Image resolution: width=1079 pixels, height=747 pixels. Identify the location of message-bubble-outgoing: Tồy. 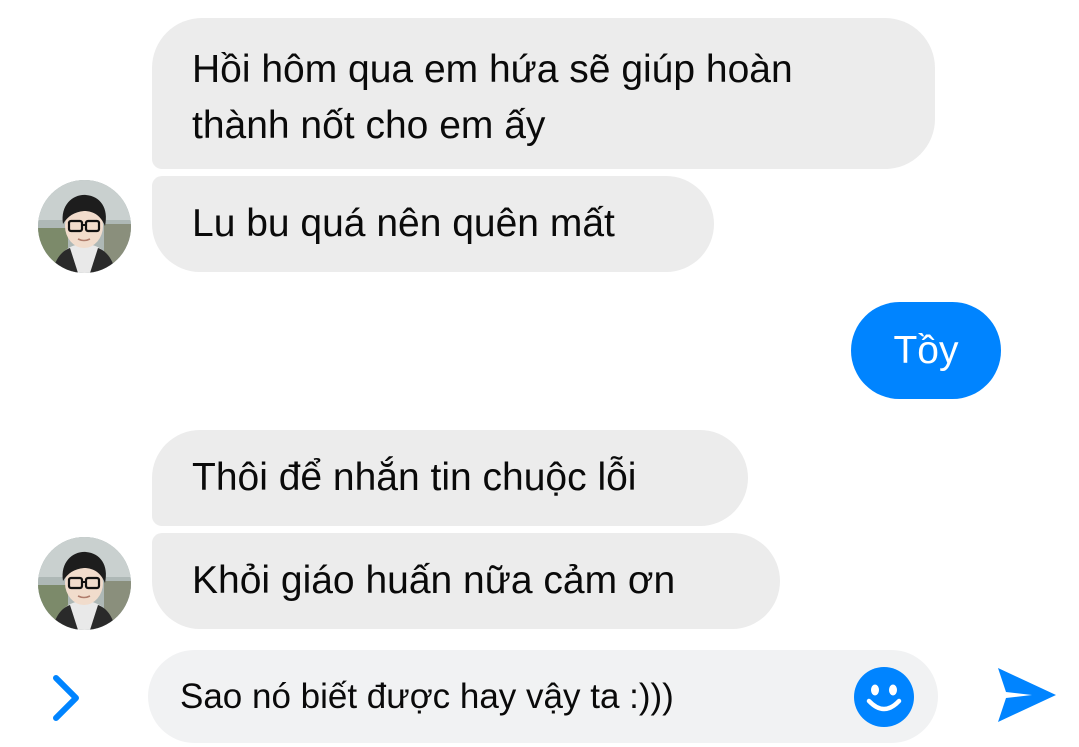
(926, 350).